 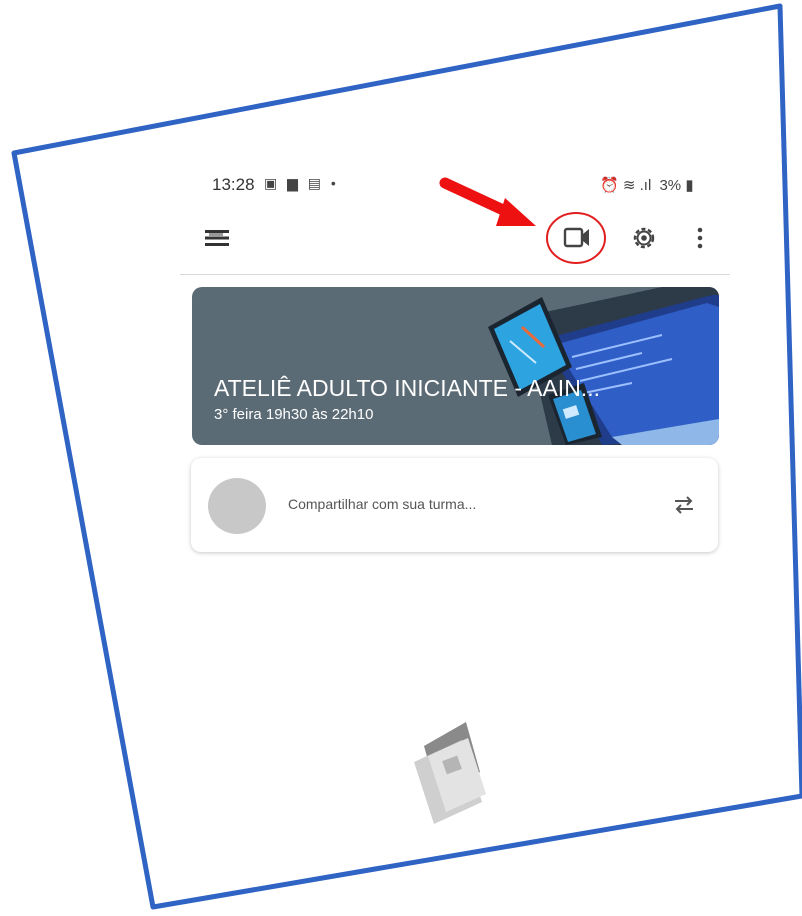 I want to click on battery-percent: 3%, so click(x=670, y=185).